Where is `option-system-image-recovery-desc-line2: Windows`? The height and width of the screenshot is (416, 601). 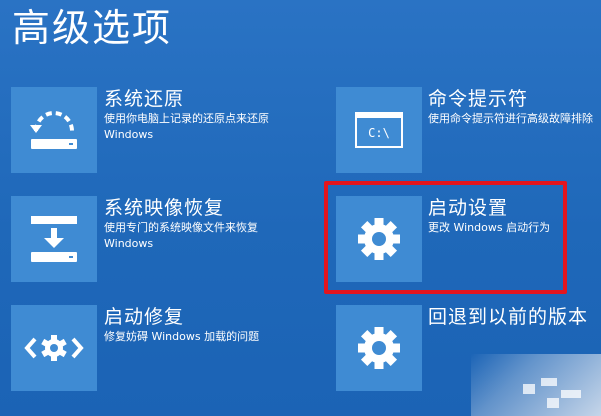
option-system-image-recovery-desc-line2: Windows is located at coordinates (129, 243).